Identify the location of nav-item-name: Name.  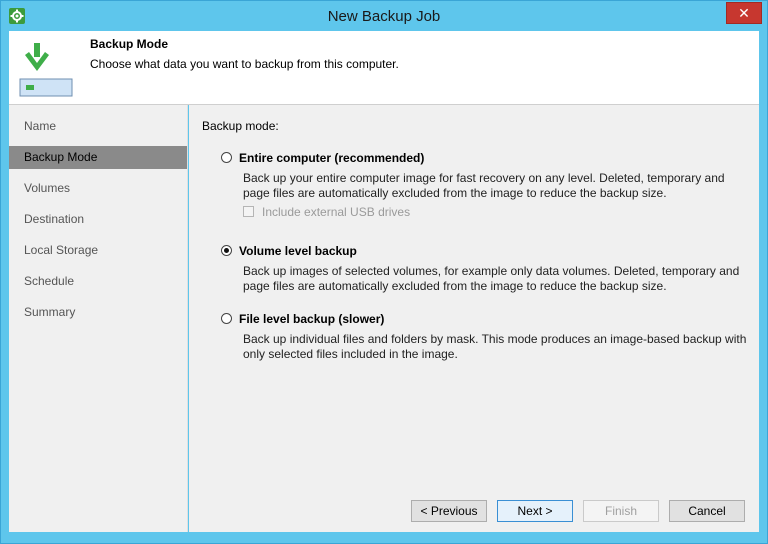
(98, 126).